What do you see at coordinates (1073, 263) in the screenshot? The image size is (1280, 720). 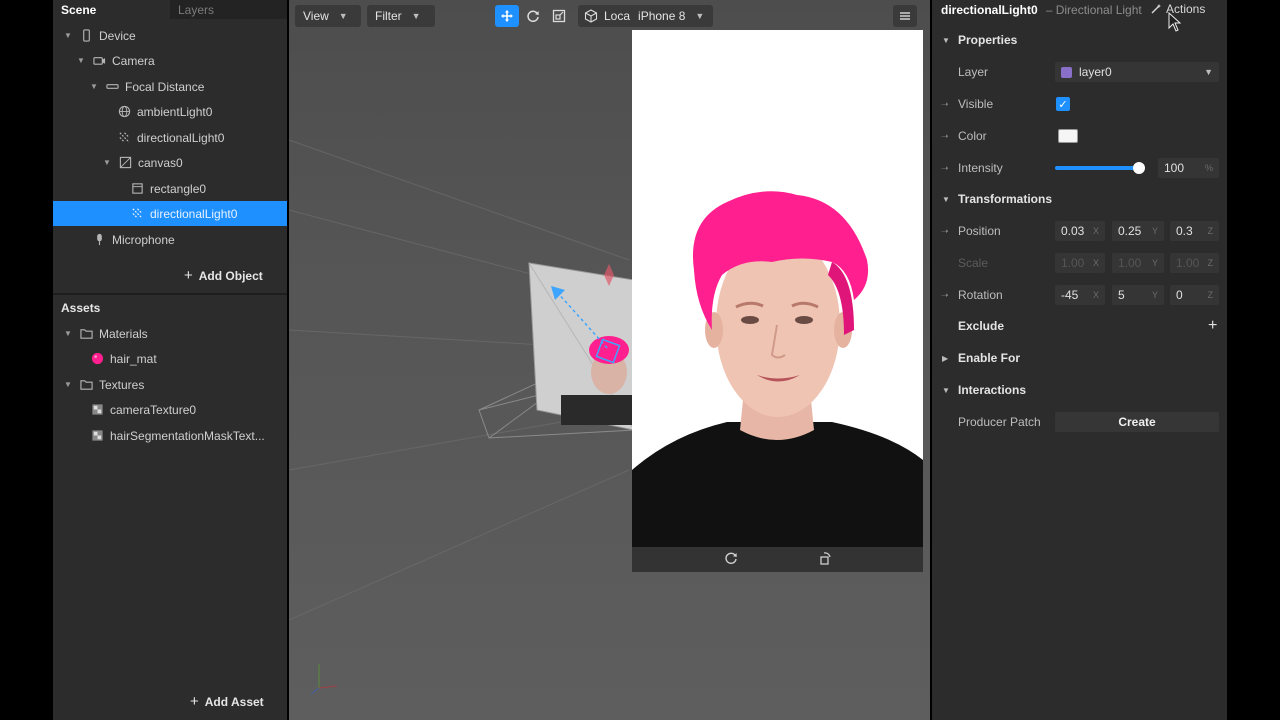 I see `scale-x-value: 1.00` at bounding box center [1073, 263].